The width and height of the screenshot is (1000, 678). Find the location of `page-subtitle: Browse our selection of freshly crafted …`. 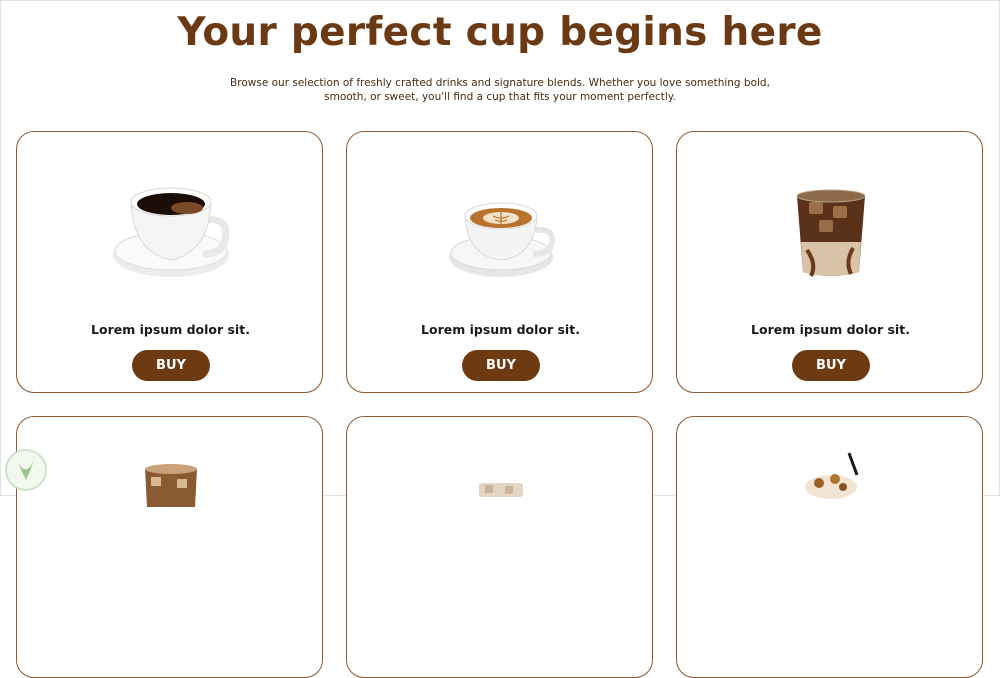

page-subtitle: Browse our selection of freshly crafted … is located at coordinates (500, 90).